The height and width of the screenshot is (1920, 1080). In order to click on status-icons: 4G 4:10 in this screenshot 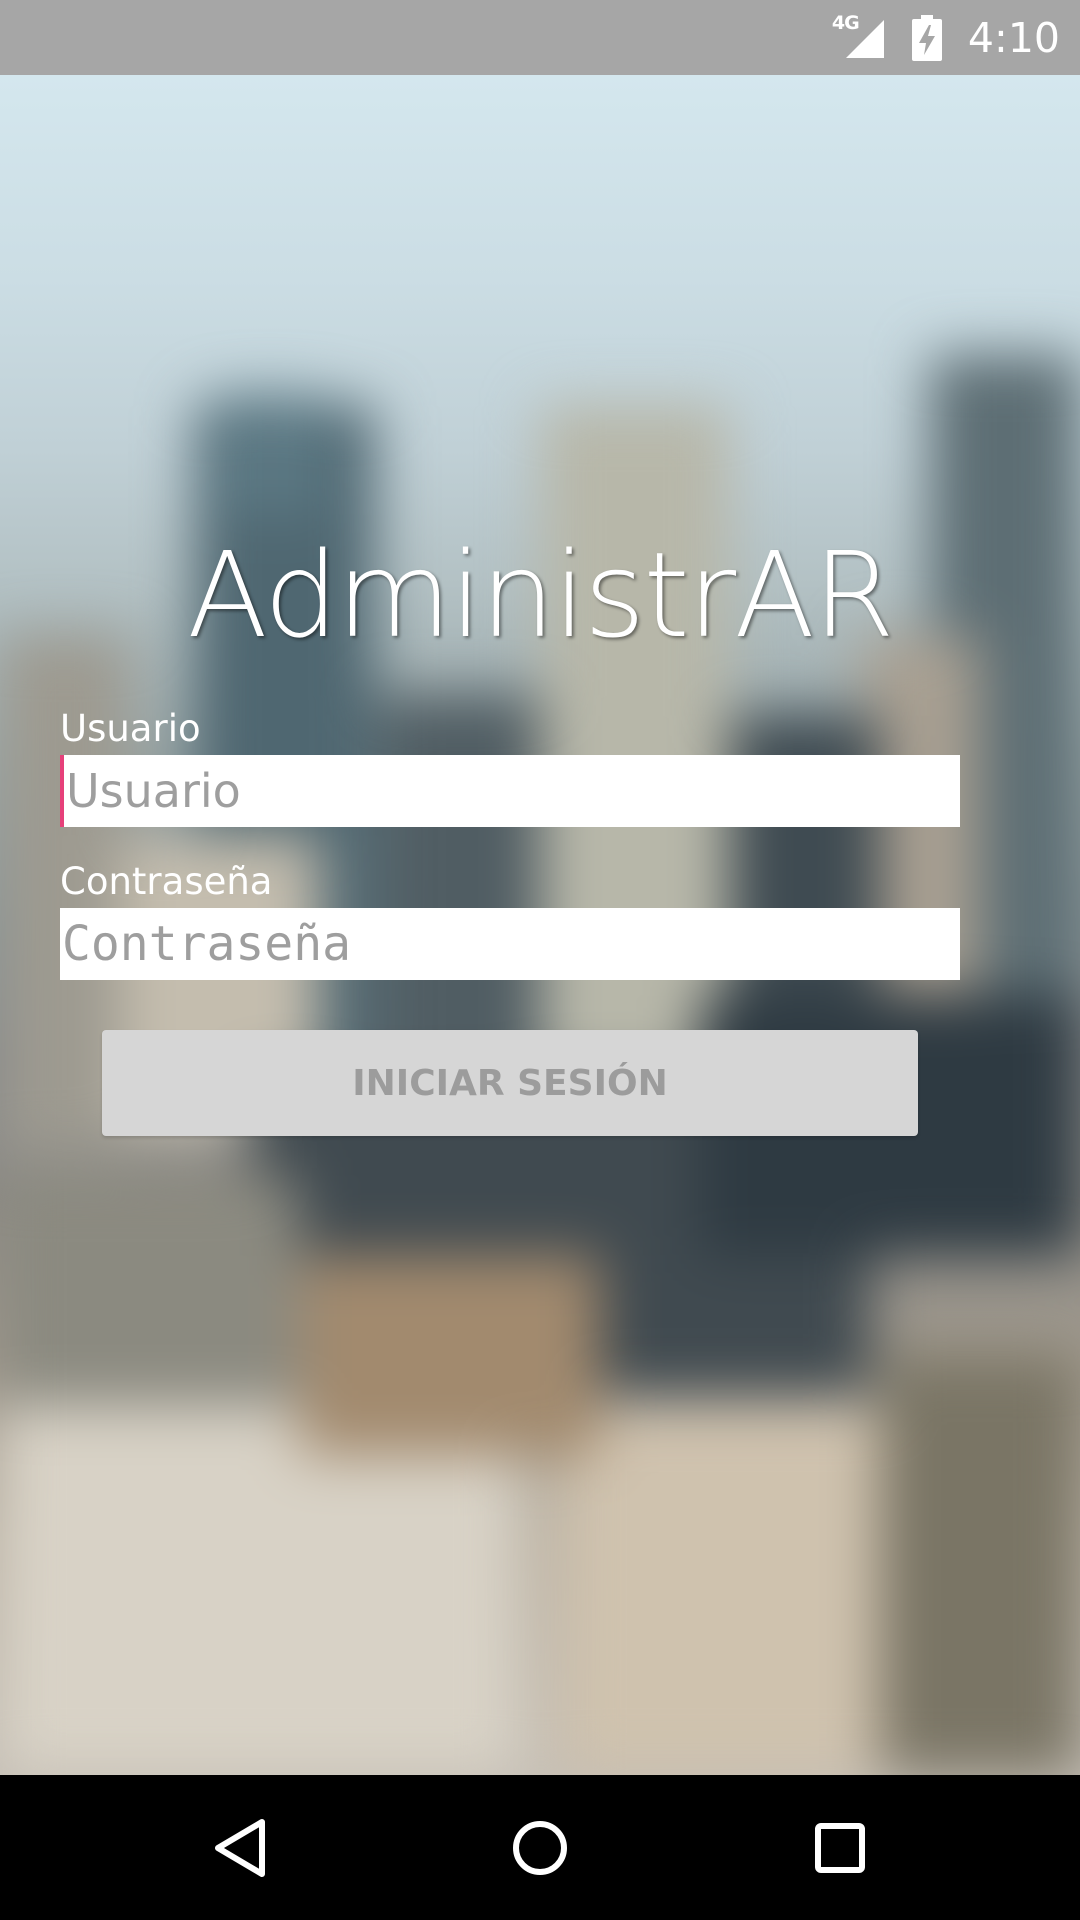, I will do `click(956, 37)`.